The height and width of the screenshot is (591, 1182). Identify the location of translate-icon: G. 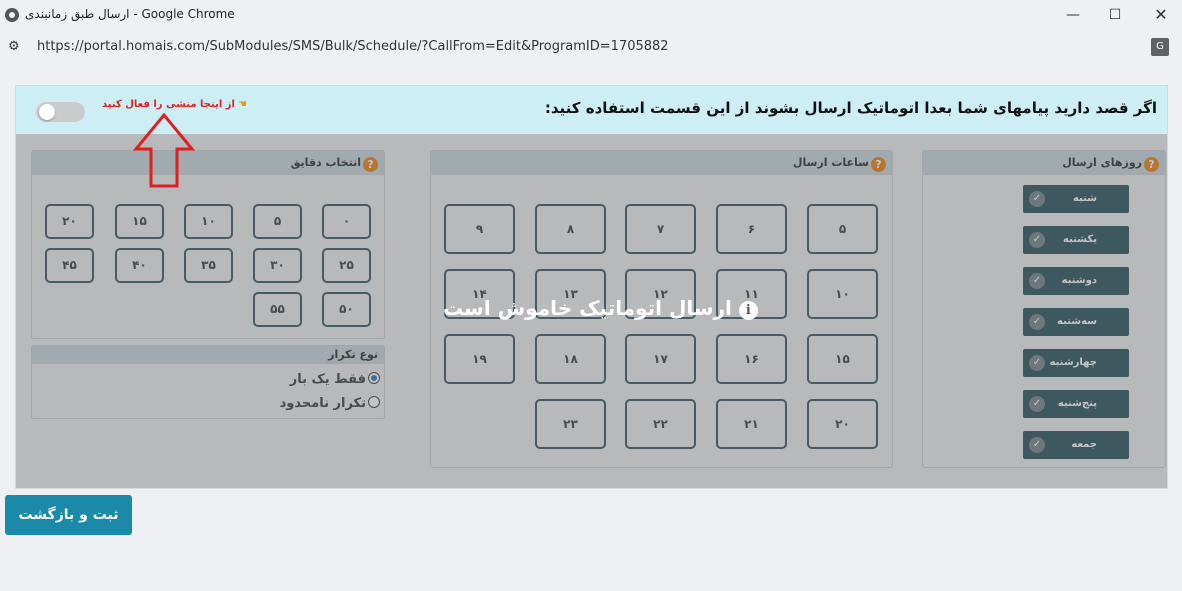
(1160, 47).